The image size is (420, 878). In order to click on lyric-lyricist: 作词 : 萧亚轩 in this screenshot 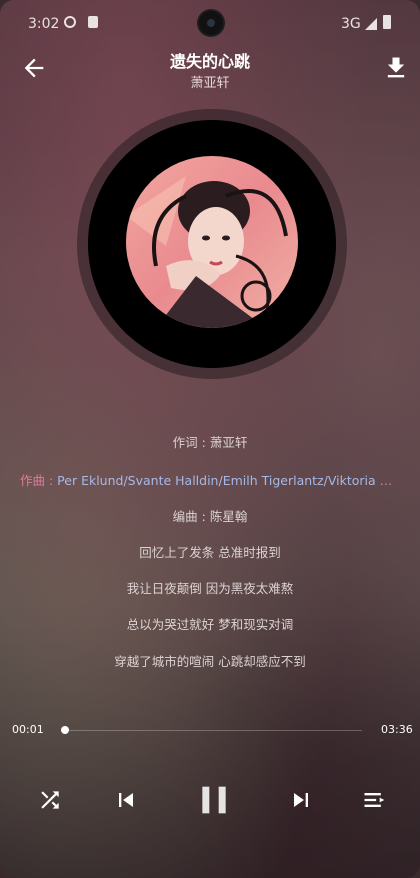, I will do `click(210, 442)`.